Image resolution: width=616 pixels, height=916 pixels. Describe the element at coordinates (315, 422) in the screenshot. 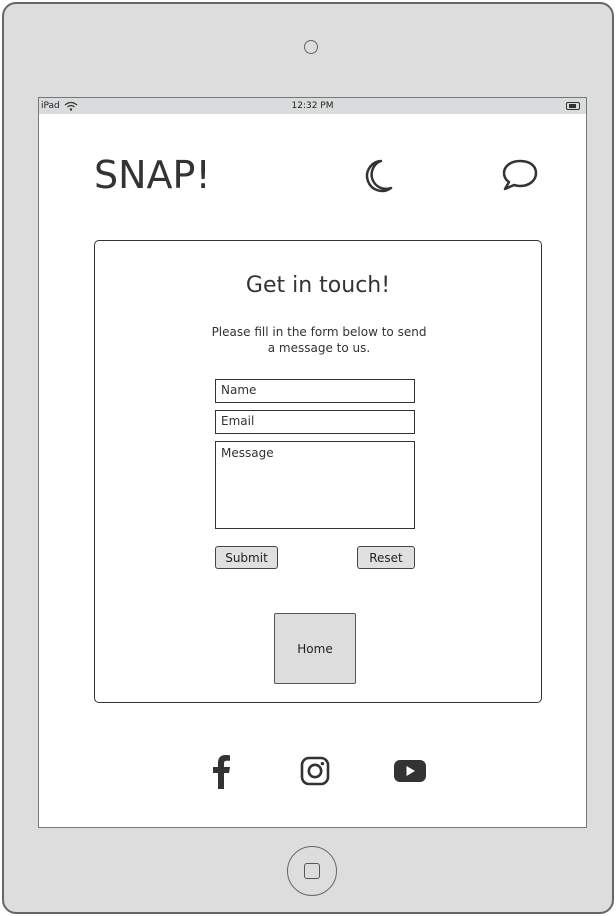

I see `email-input: Email` at that location.